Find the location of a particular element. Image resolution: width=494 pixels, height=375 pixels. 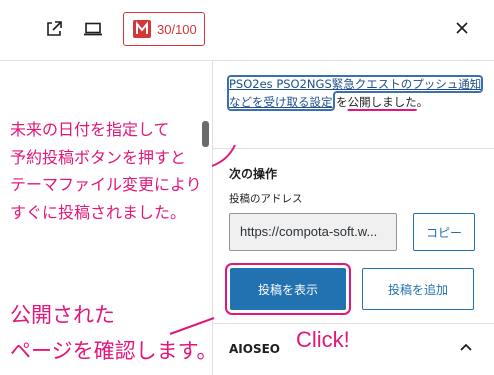

copy-button: コピー is located at coordinates (444, 232).